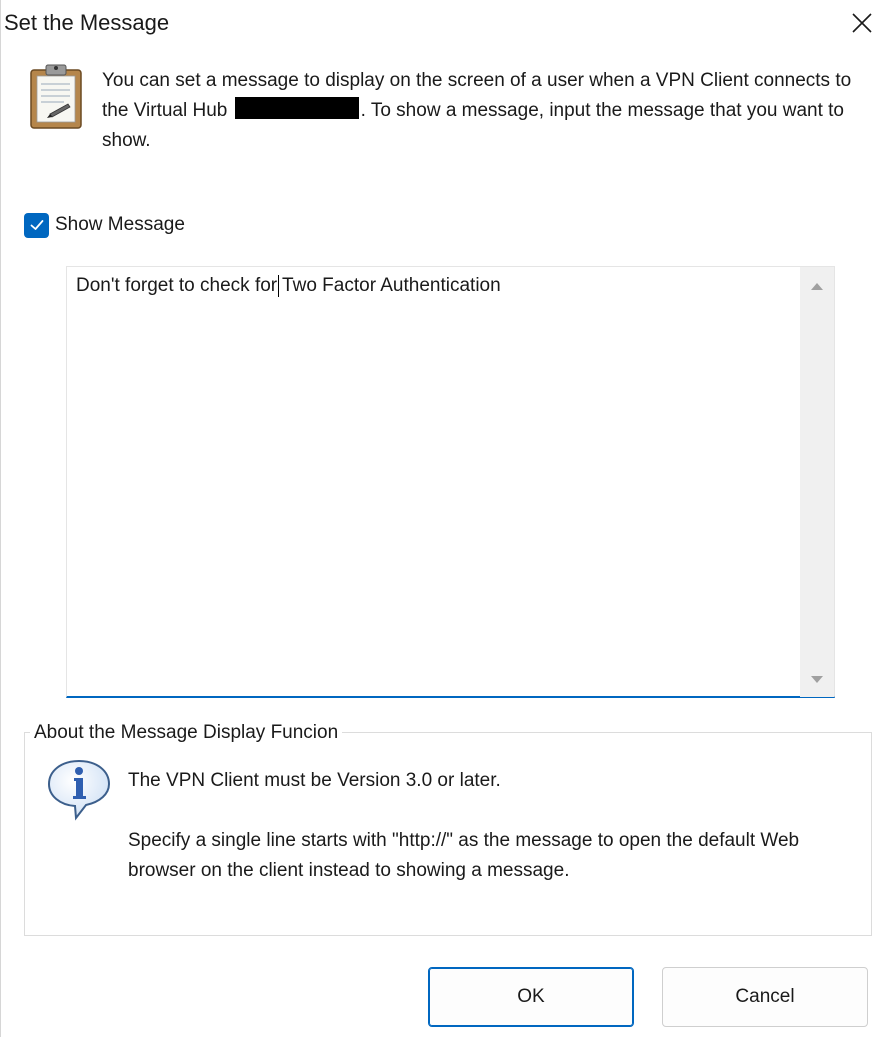  I want to click on redacted-hub-name, so click(296, 108).